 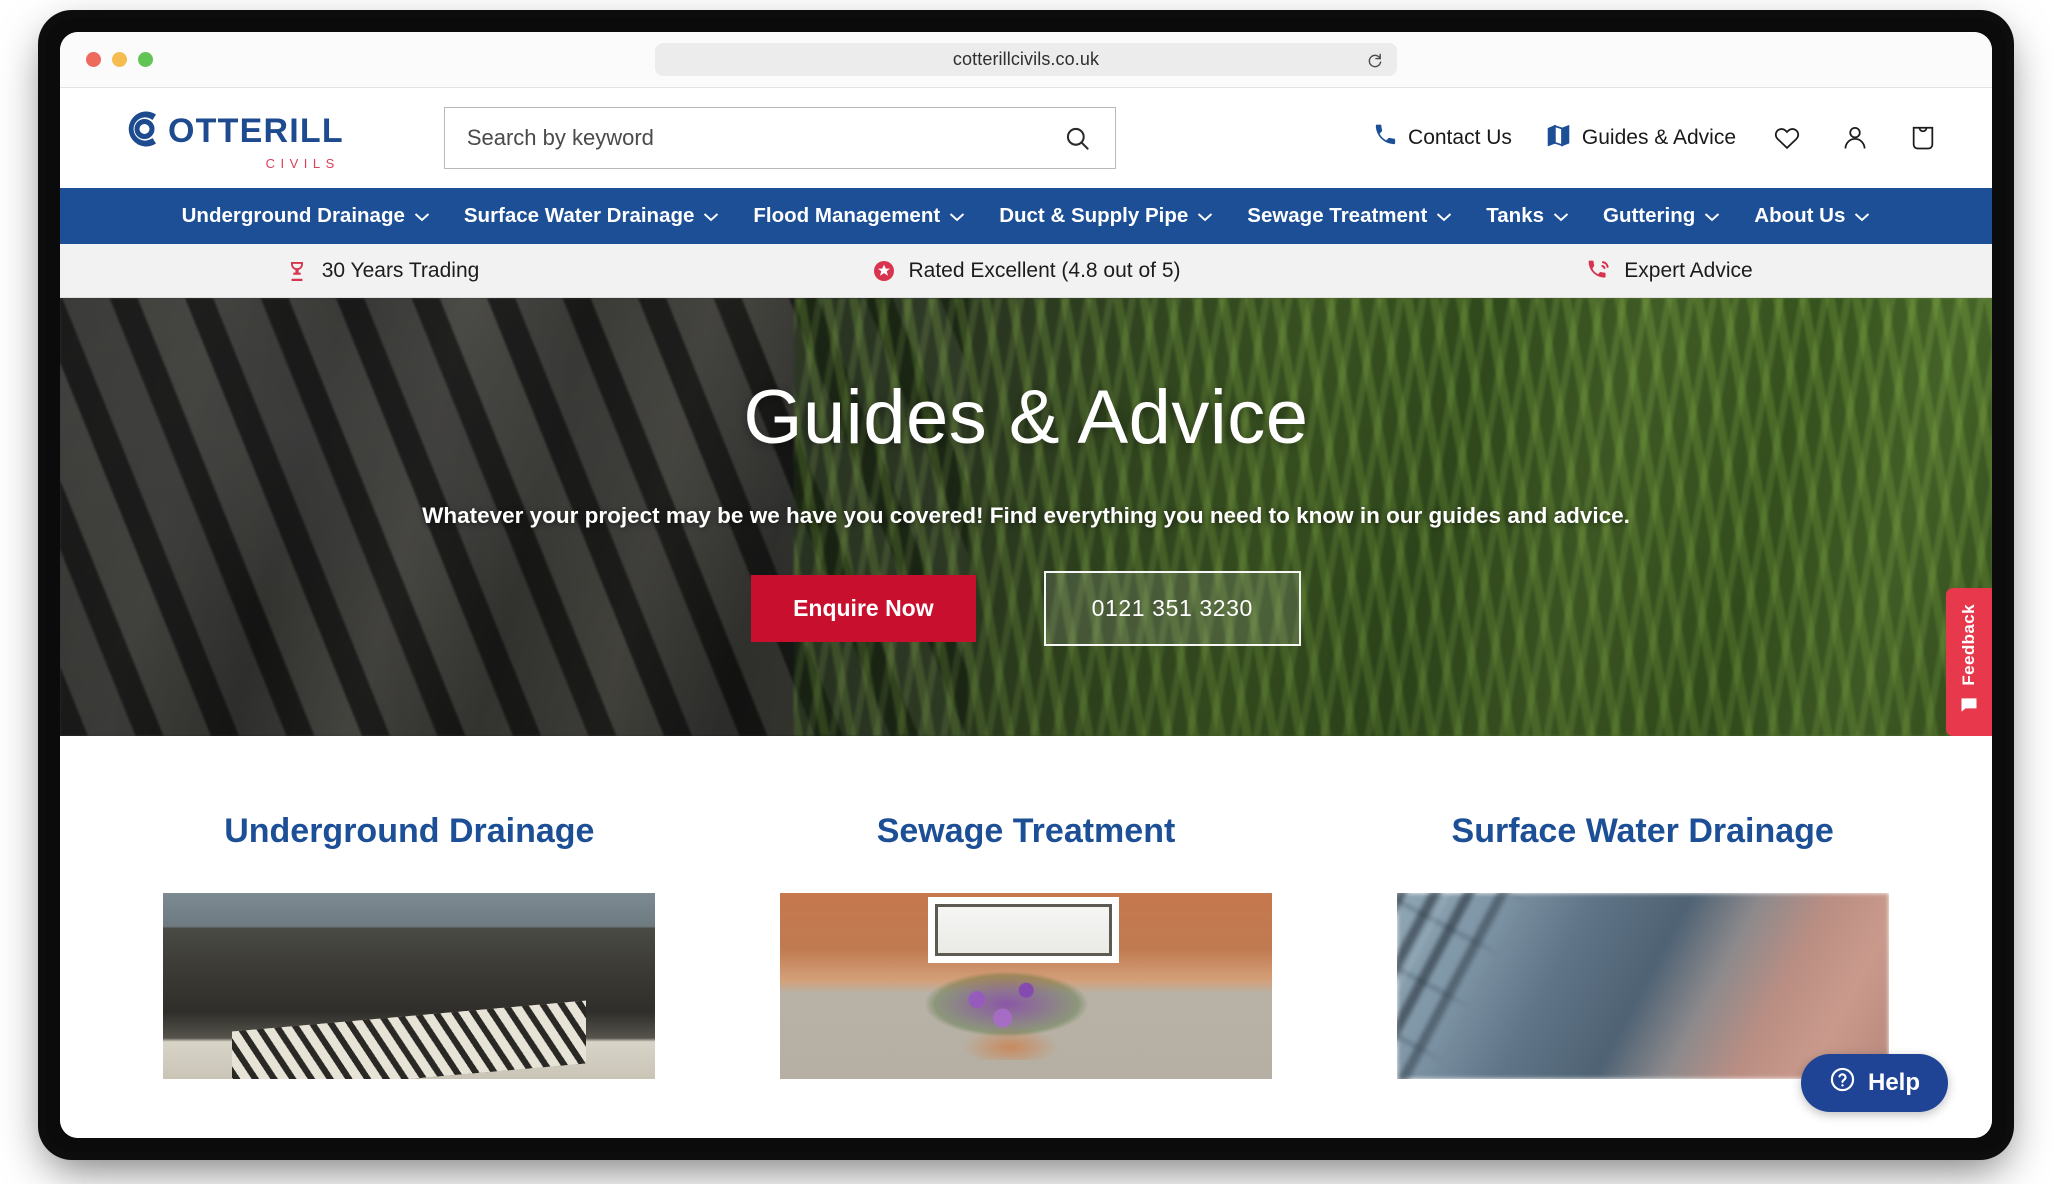 I want to click on nav-item-about-us: About Us, so click(x=1812, y=216).